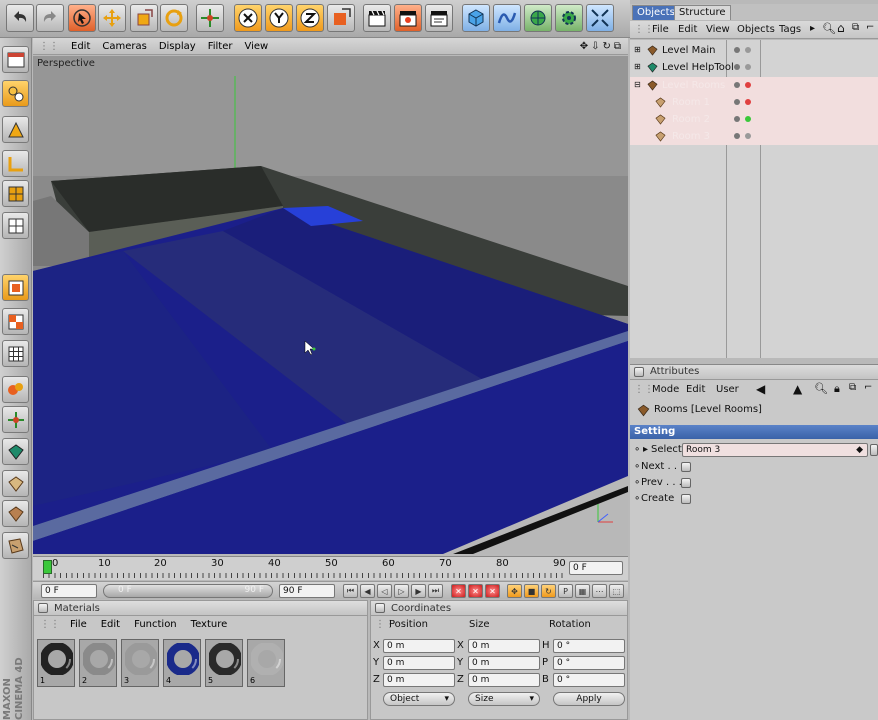 The image size is (878, 720). What do you see at coordinates (812, 28) in the screenshot?
I see `menu-more-icon: ▸` at bounding box center [812, 28].